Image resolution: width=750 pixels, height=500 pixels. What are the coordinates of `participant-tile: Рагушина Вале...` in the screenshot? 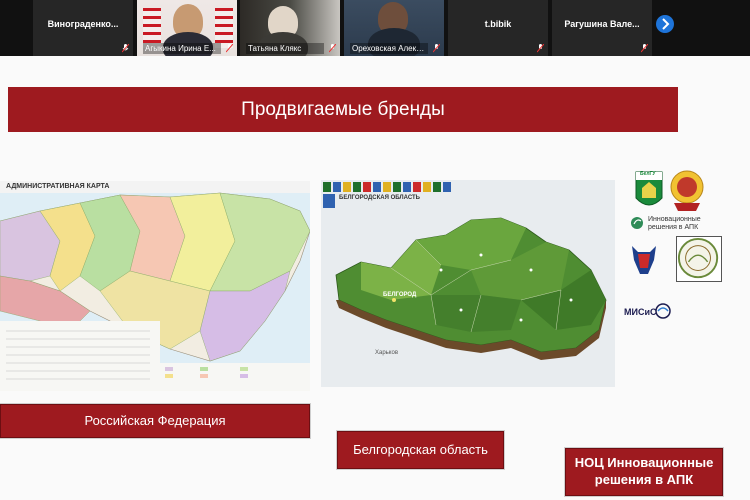 It's located at (602, 28).